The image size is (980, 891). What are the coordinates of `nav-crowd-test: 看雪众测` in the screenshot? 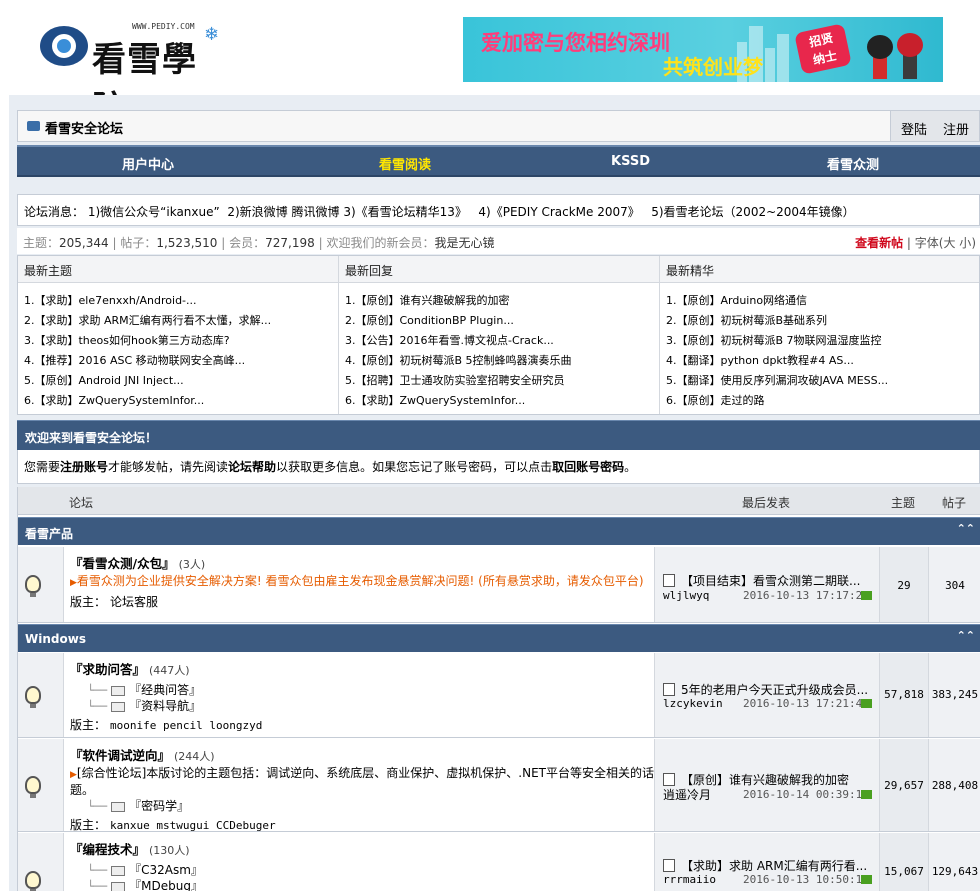 It's located at (853, 163).